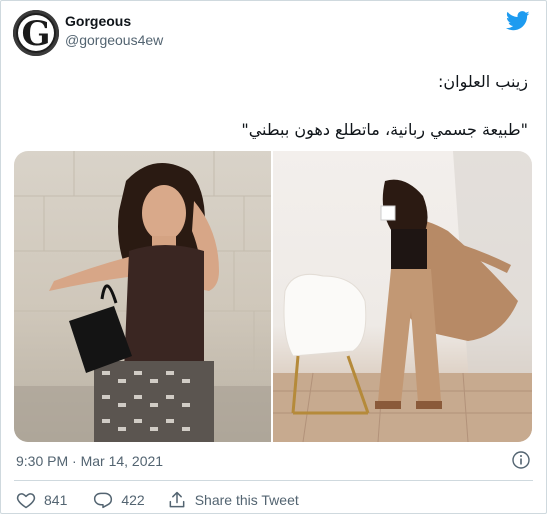  I want to click on reply-button: 422, so click(119, 500).